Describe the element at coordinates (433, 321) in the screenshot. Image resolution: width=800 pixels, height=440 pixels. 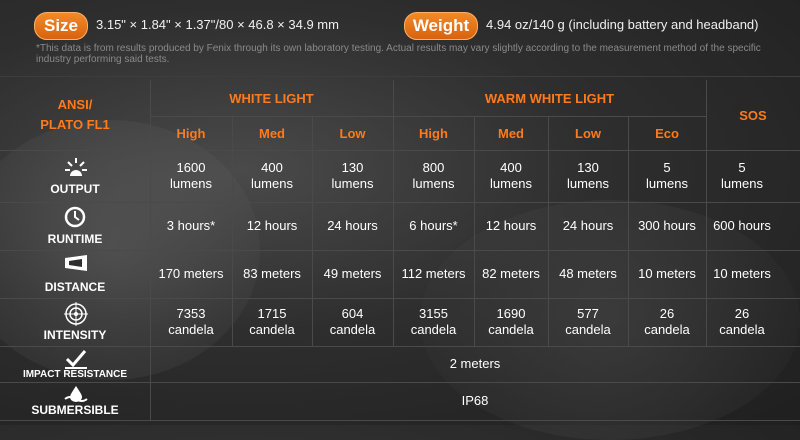
I see `table-cell: 3155 candela` at that location.